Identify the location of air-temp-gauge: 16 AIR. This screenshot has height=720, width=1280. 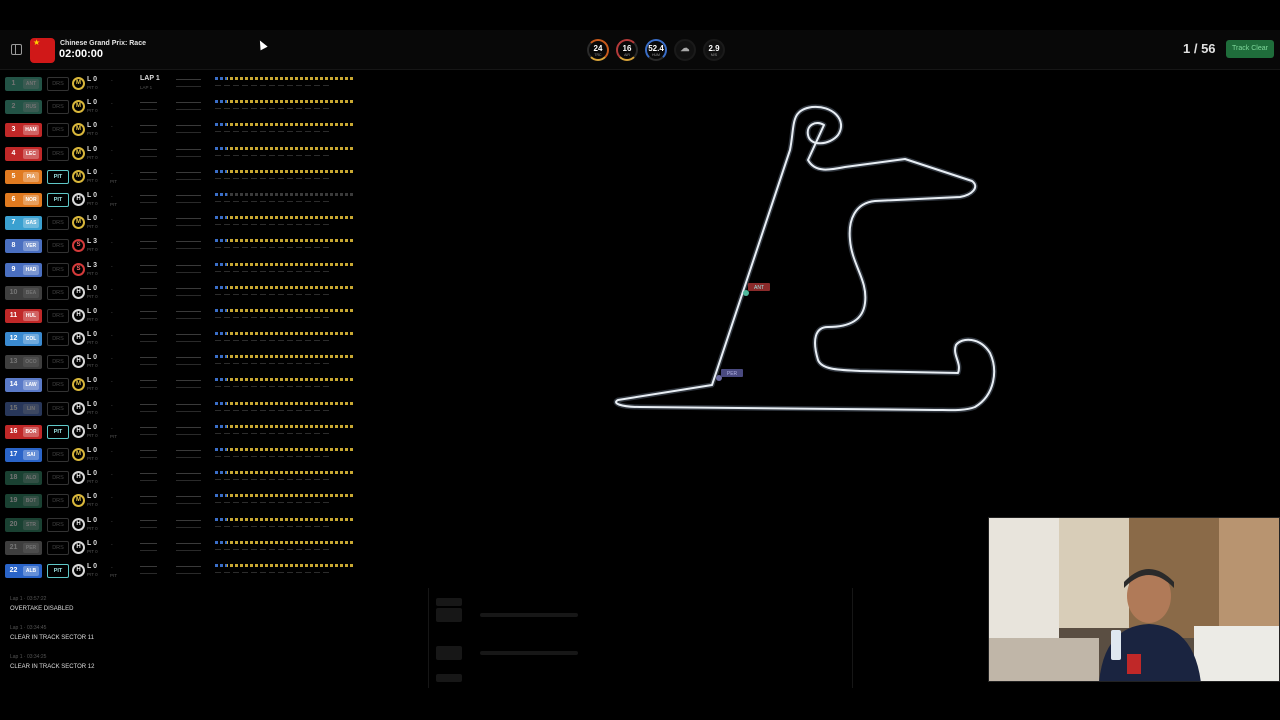
(627, 50).